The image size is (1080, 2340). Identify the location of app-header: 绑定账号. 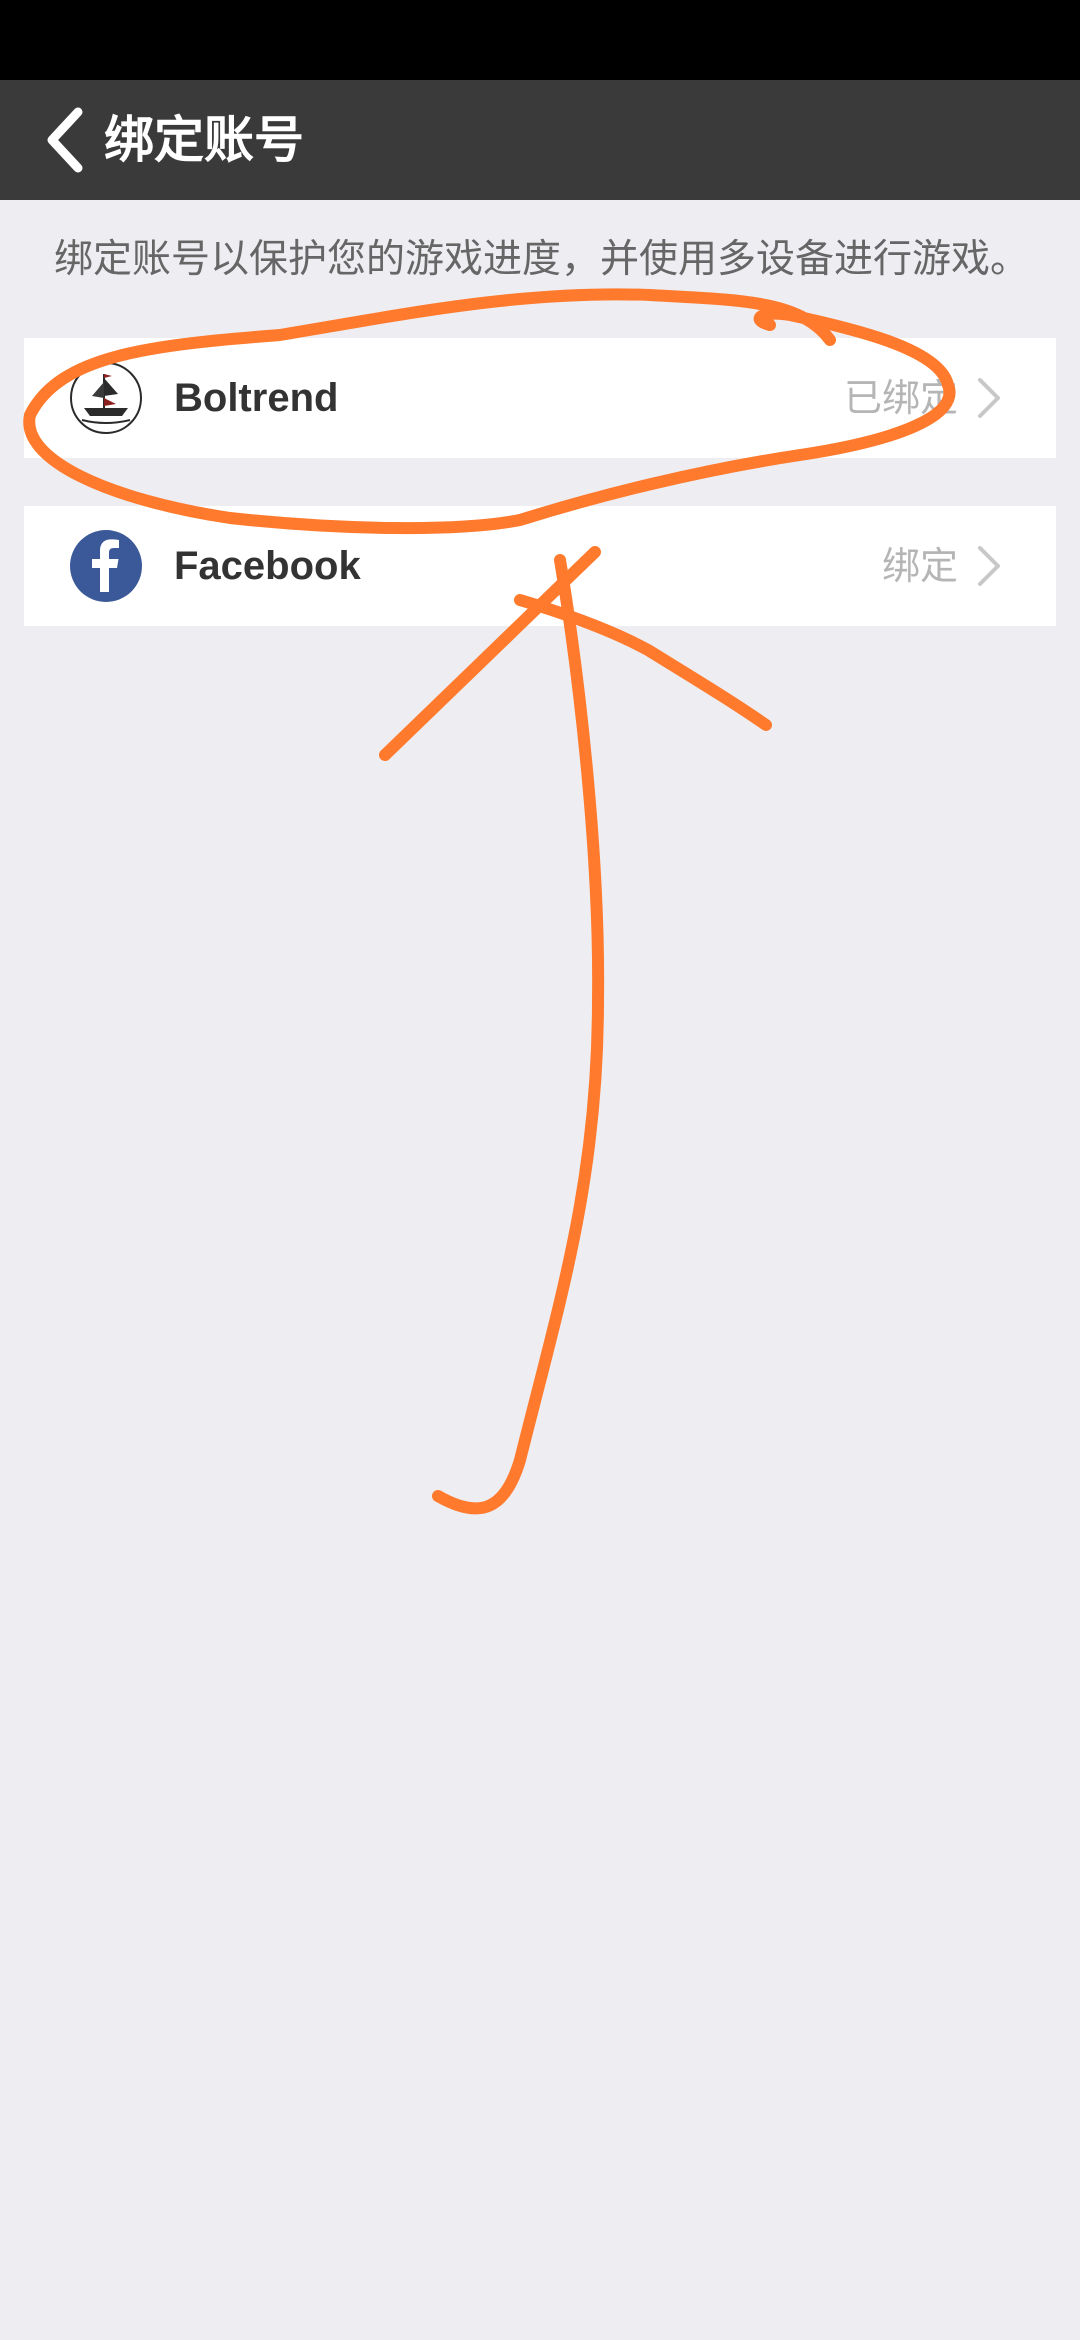
(540, 140).